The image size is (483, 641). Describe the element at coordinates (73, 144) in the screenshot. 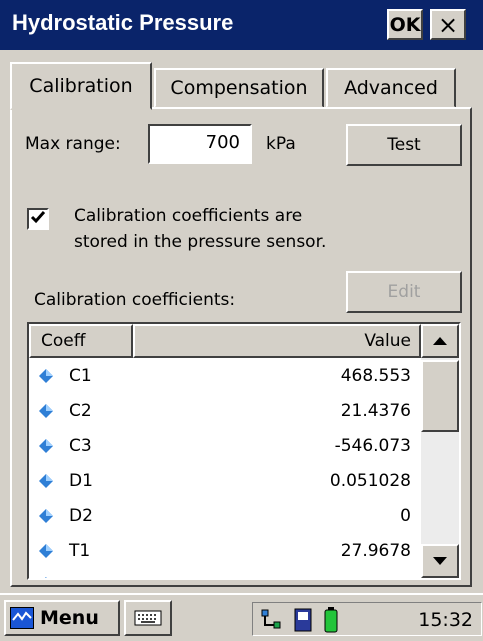

I see `max-range-label: Max range:` at that location.